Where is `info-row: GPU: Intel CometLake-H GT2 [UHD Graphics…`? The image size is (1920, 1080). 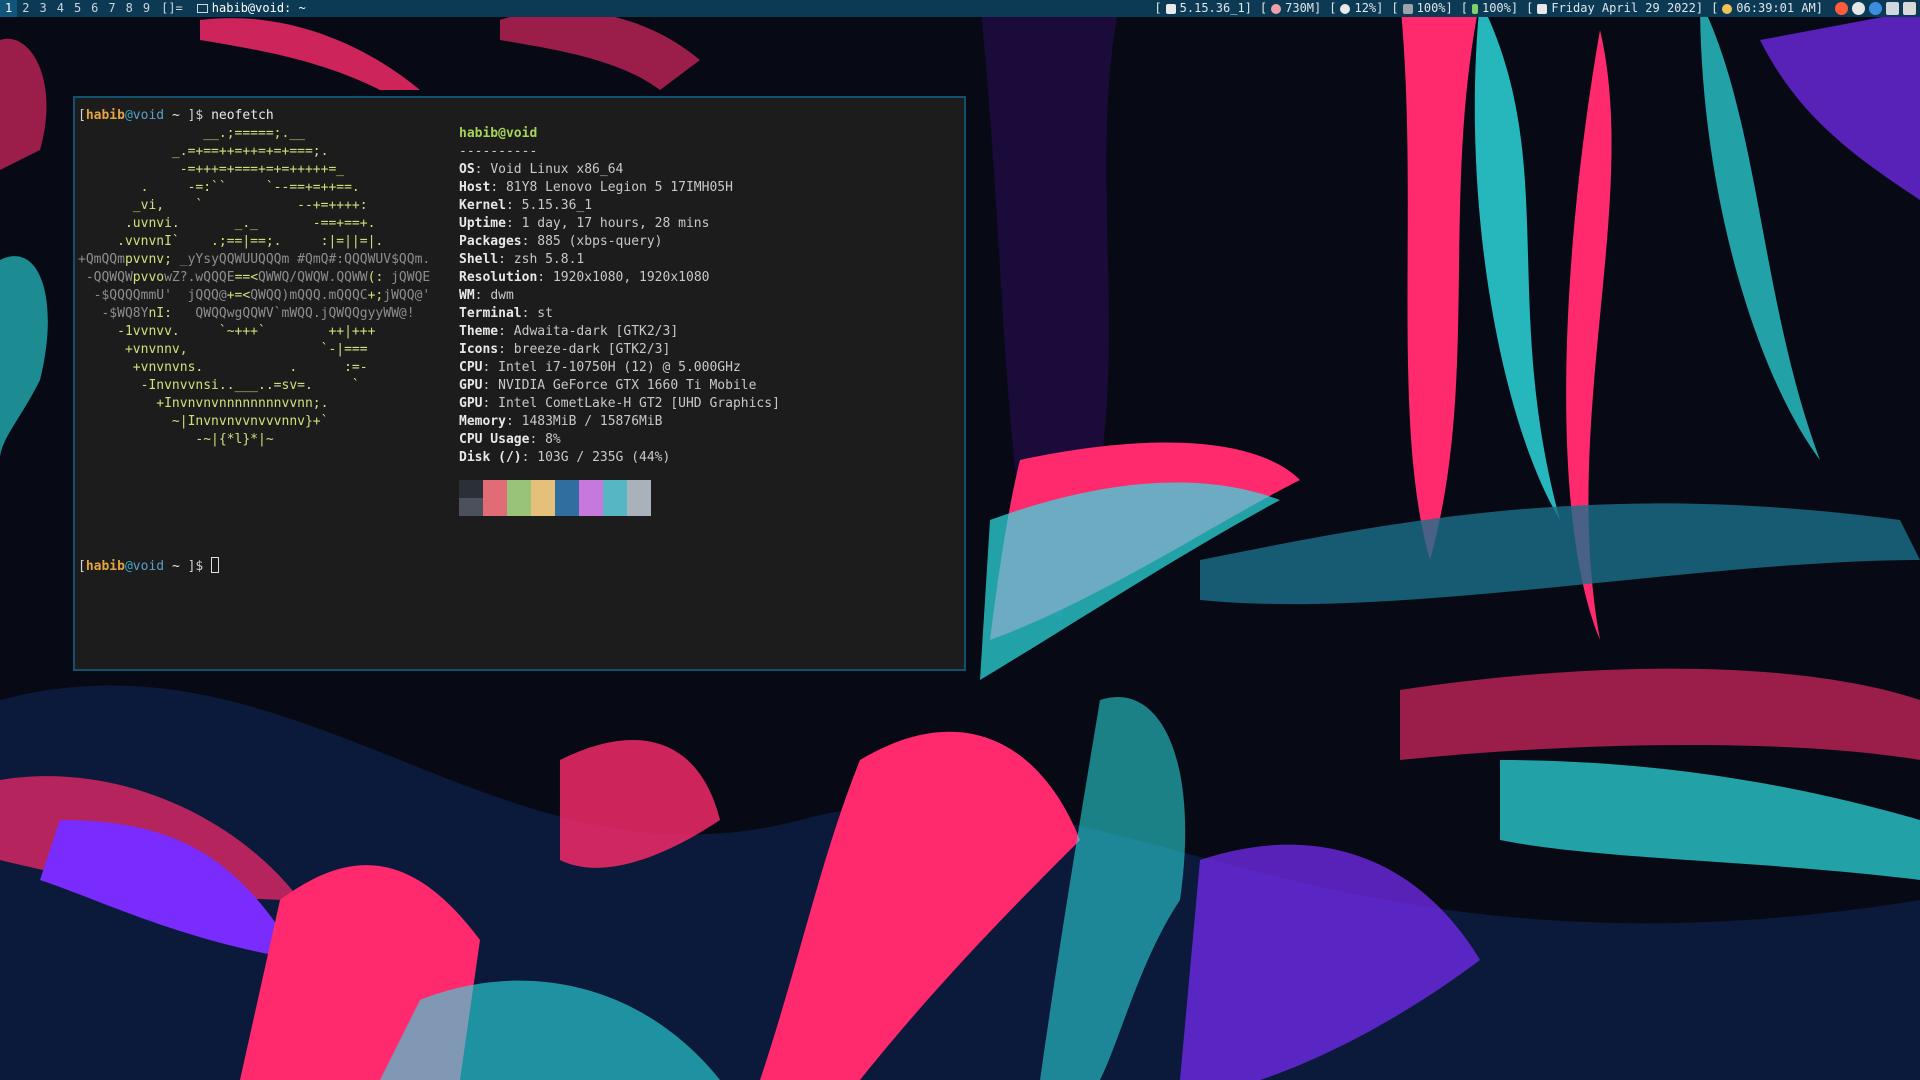 info-row: GPU: Intel CometLake-H GT2 [UHD Graphics… is located at coordinates (619, 403).